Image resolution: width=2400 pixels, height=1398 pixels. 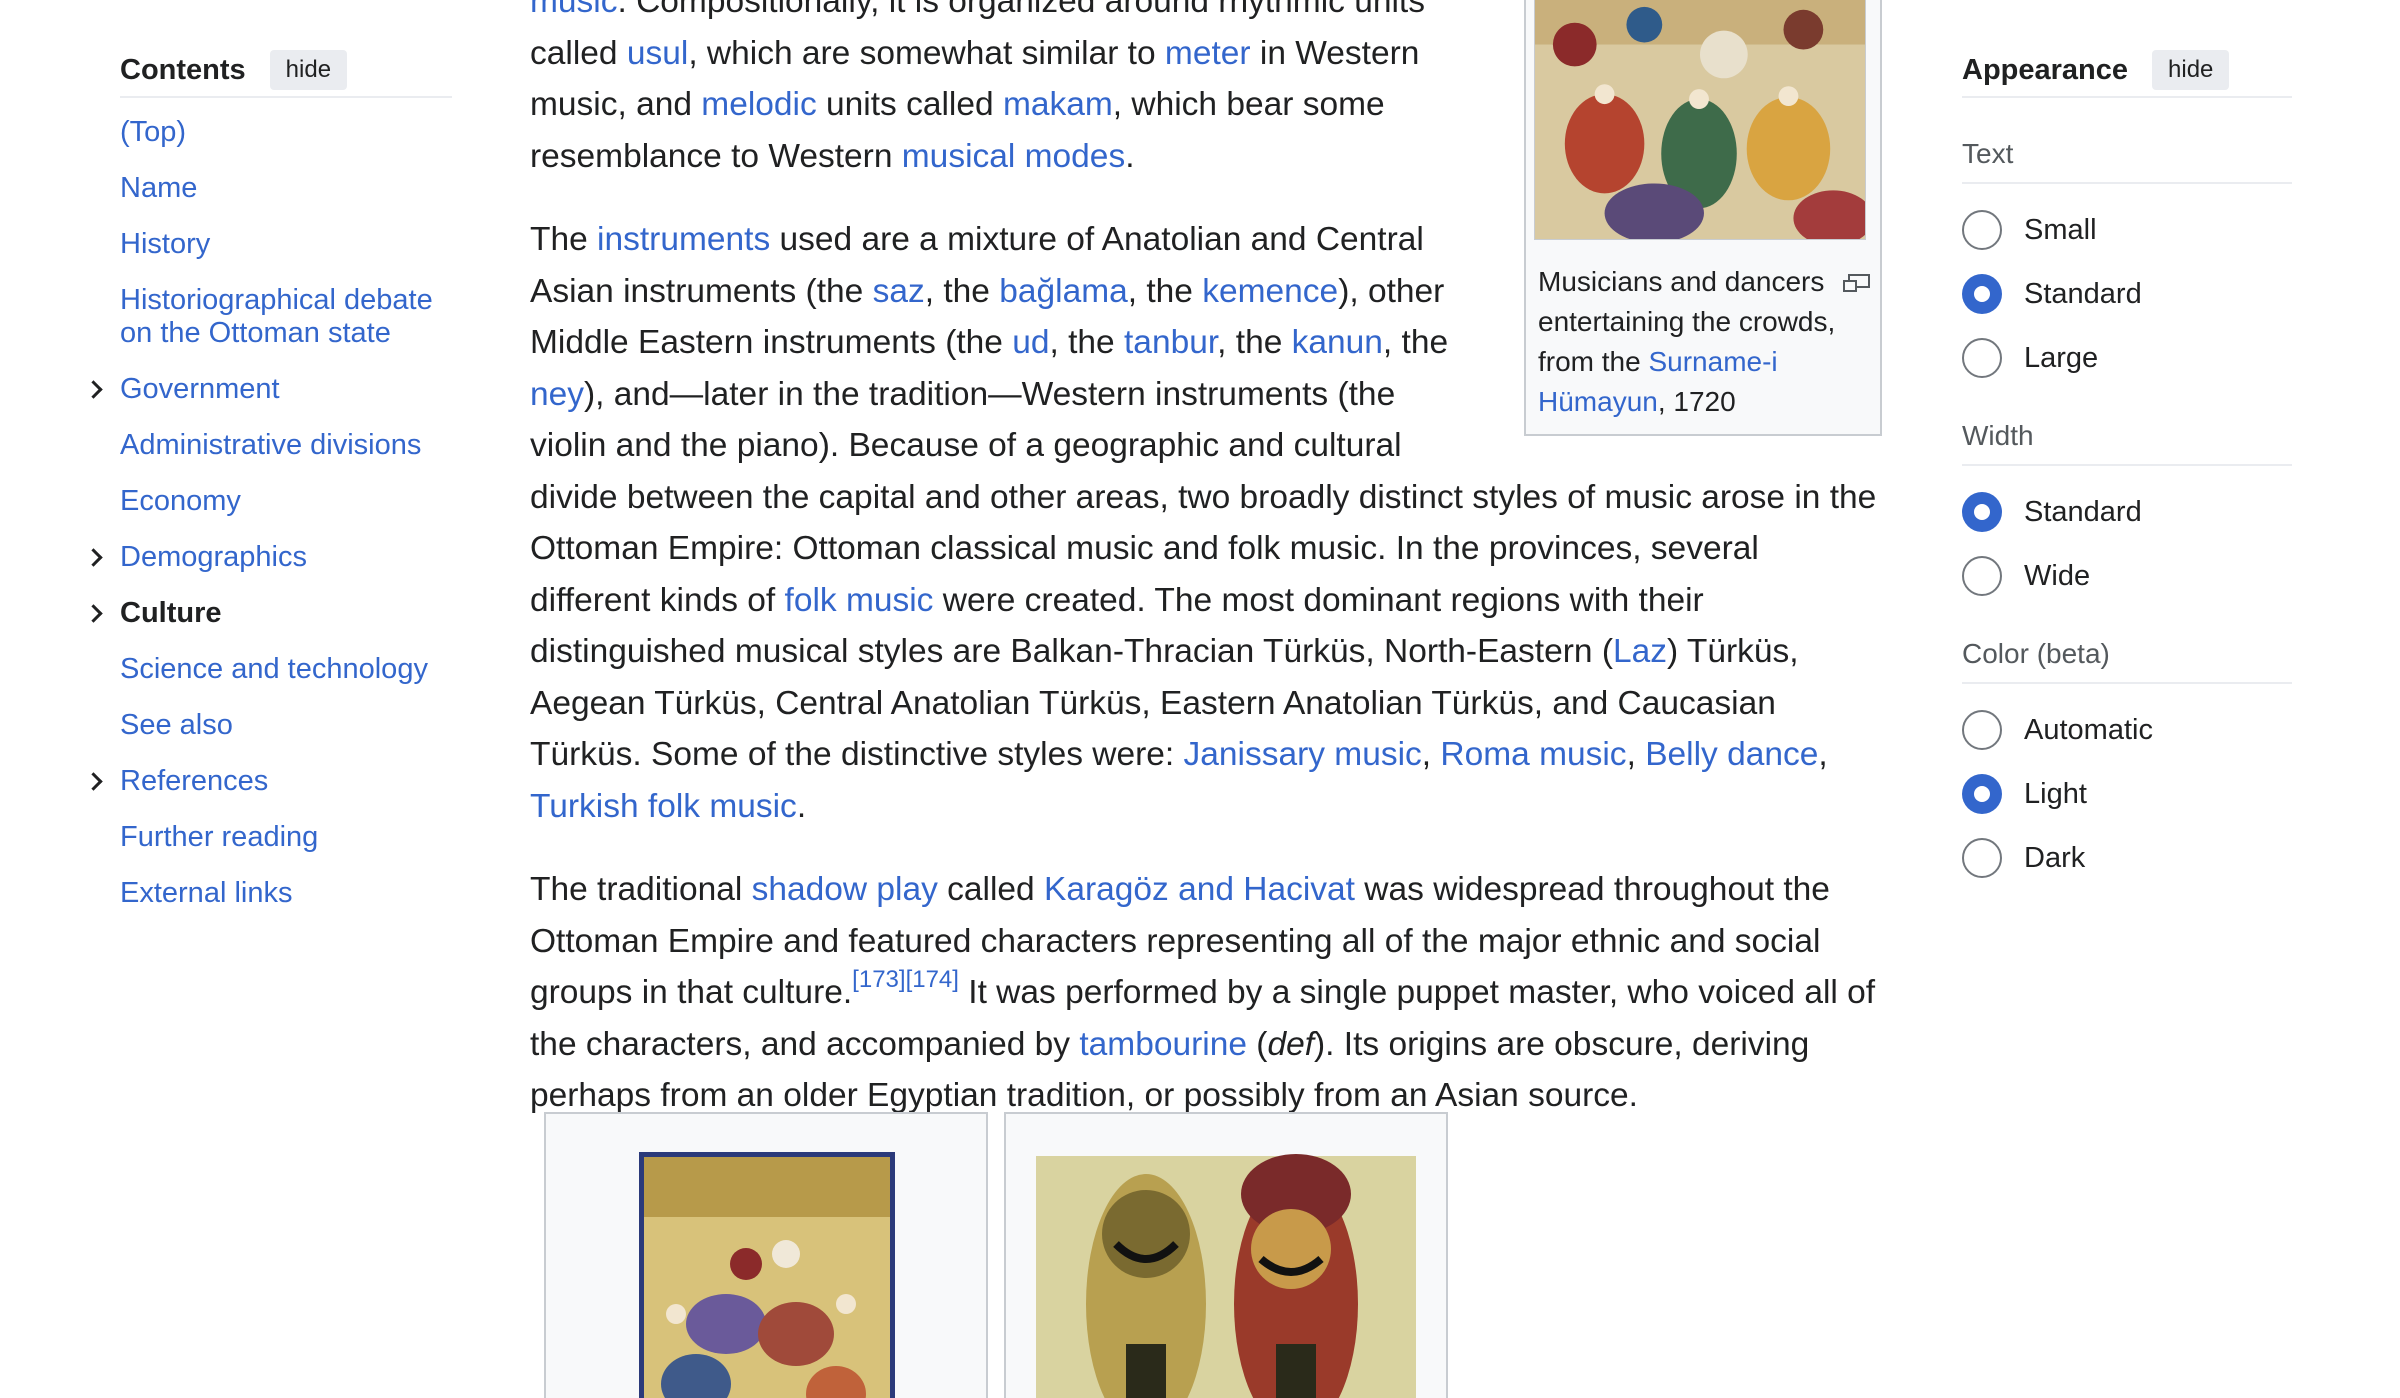 I want to click on toc-item-label: Demographics, so click(x=213, y=557).